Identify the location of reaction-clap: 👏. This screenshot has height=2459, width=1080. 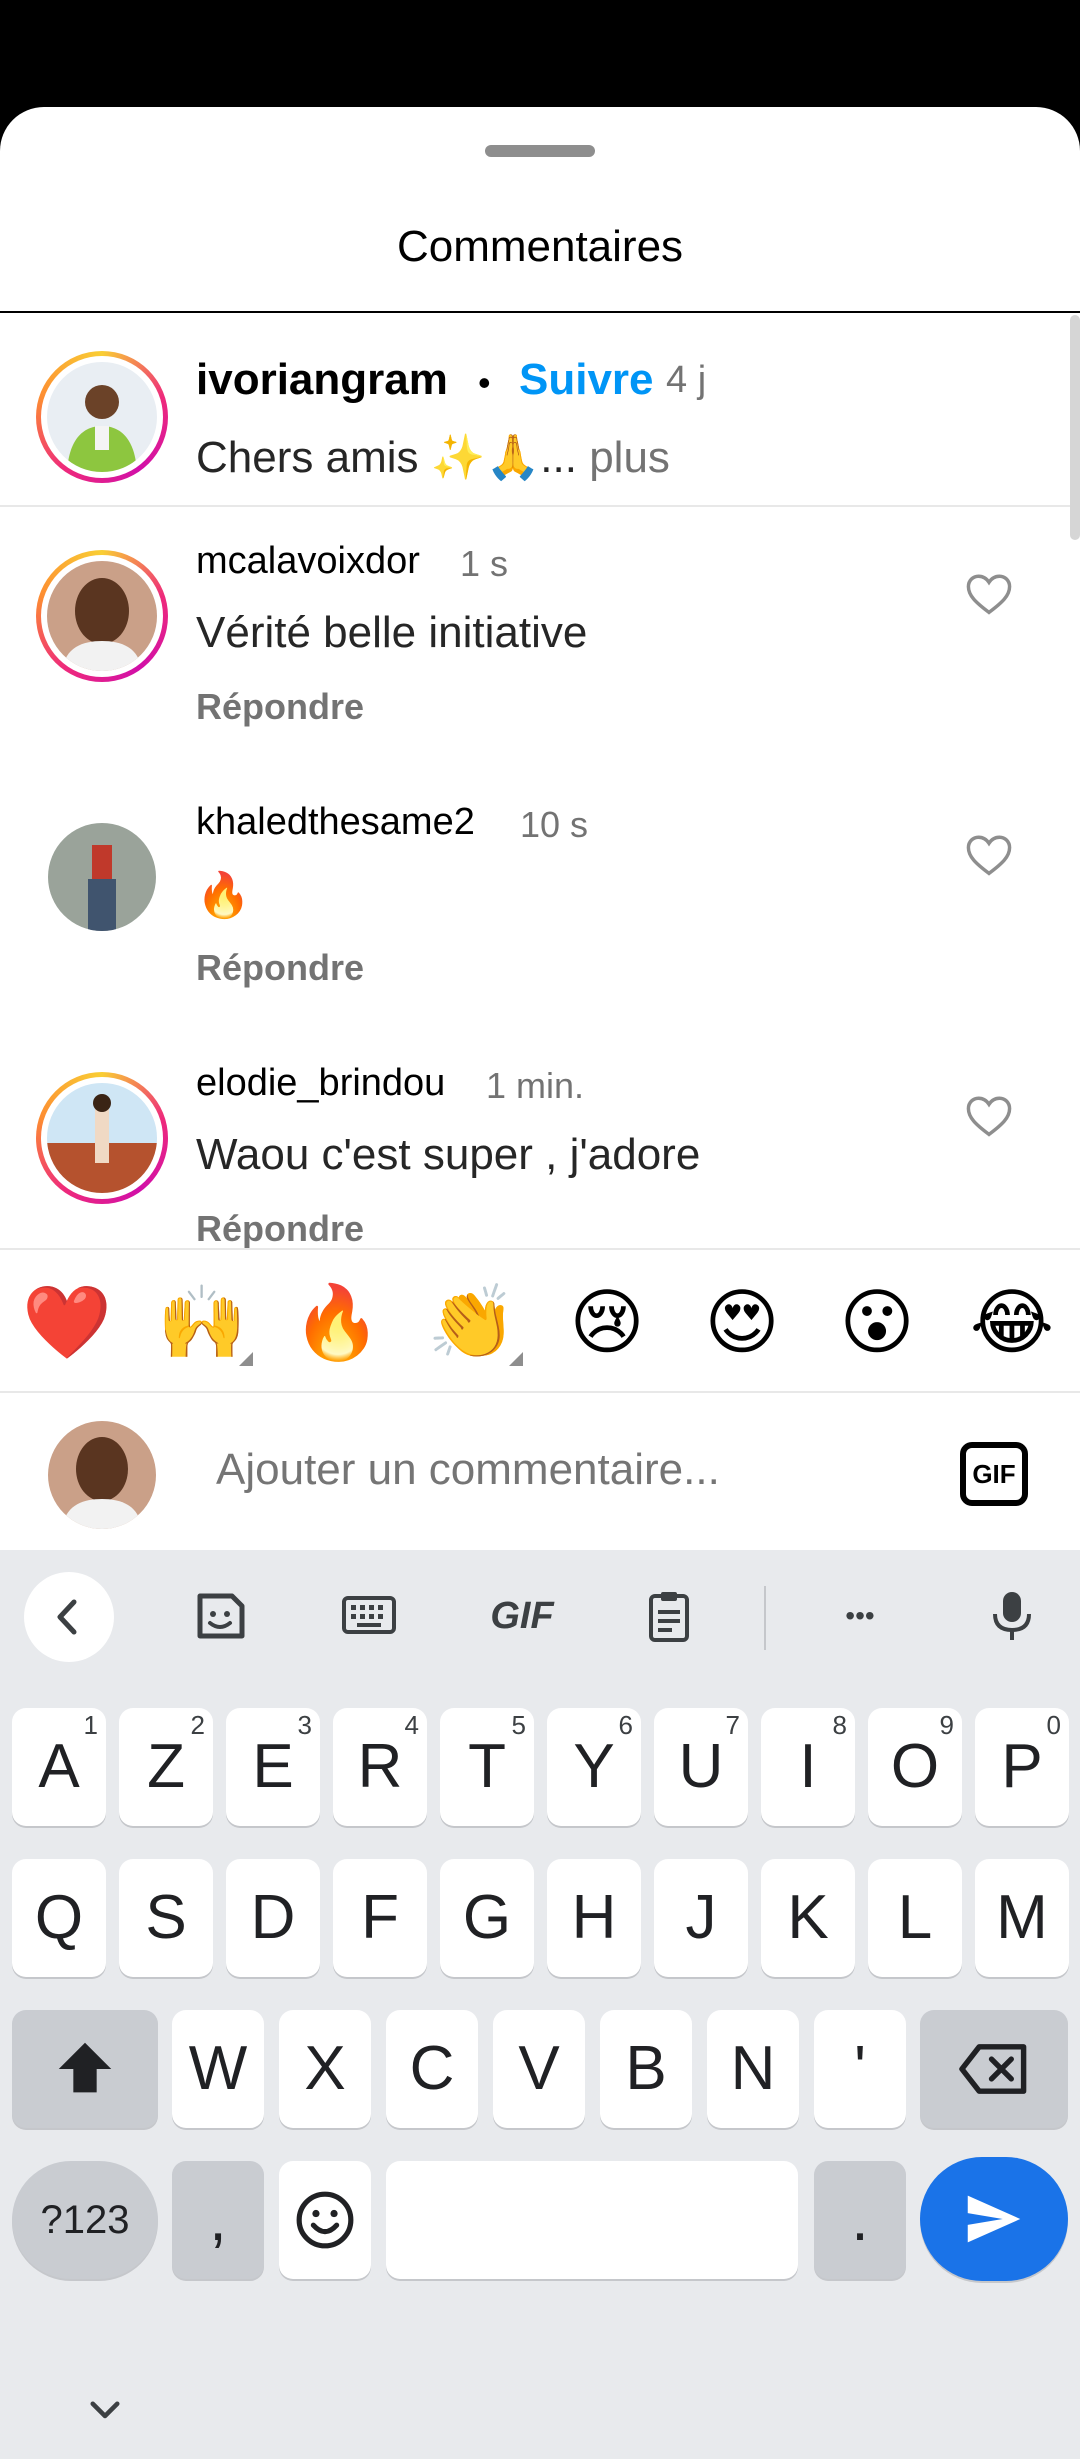
(475, 1323).